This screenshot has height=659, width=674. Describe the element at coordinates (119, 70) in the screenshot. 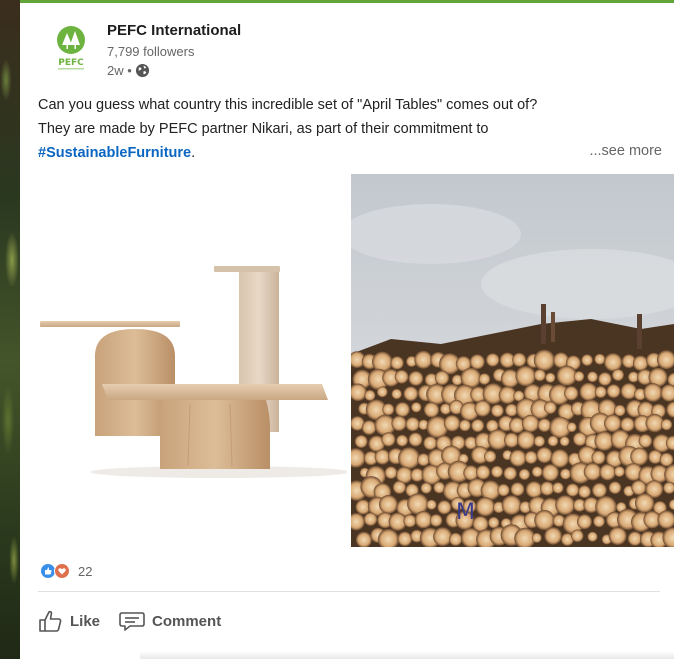

I see `post-age: 2w •` at that location.